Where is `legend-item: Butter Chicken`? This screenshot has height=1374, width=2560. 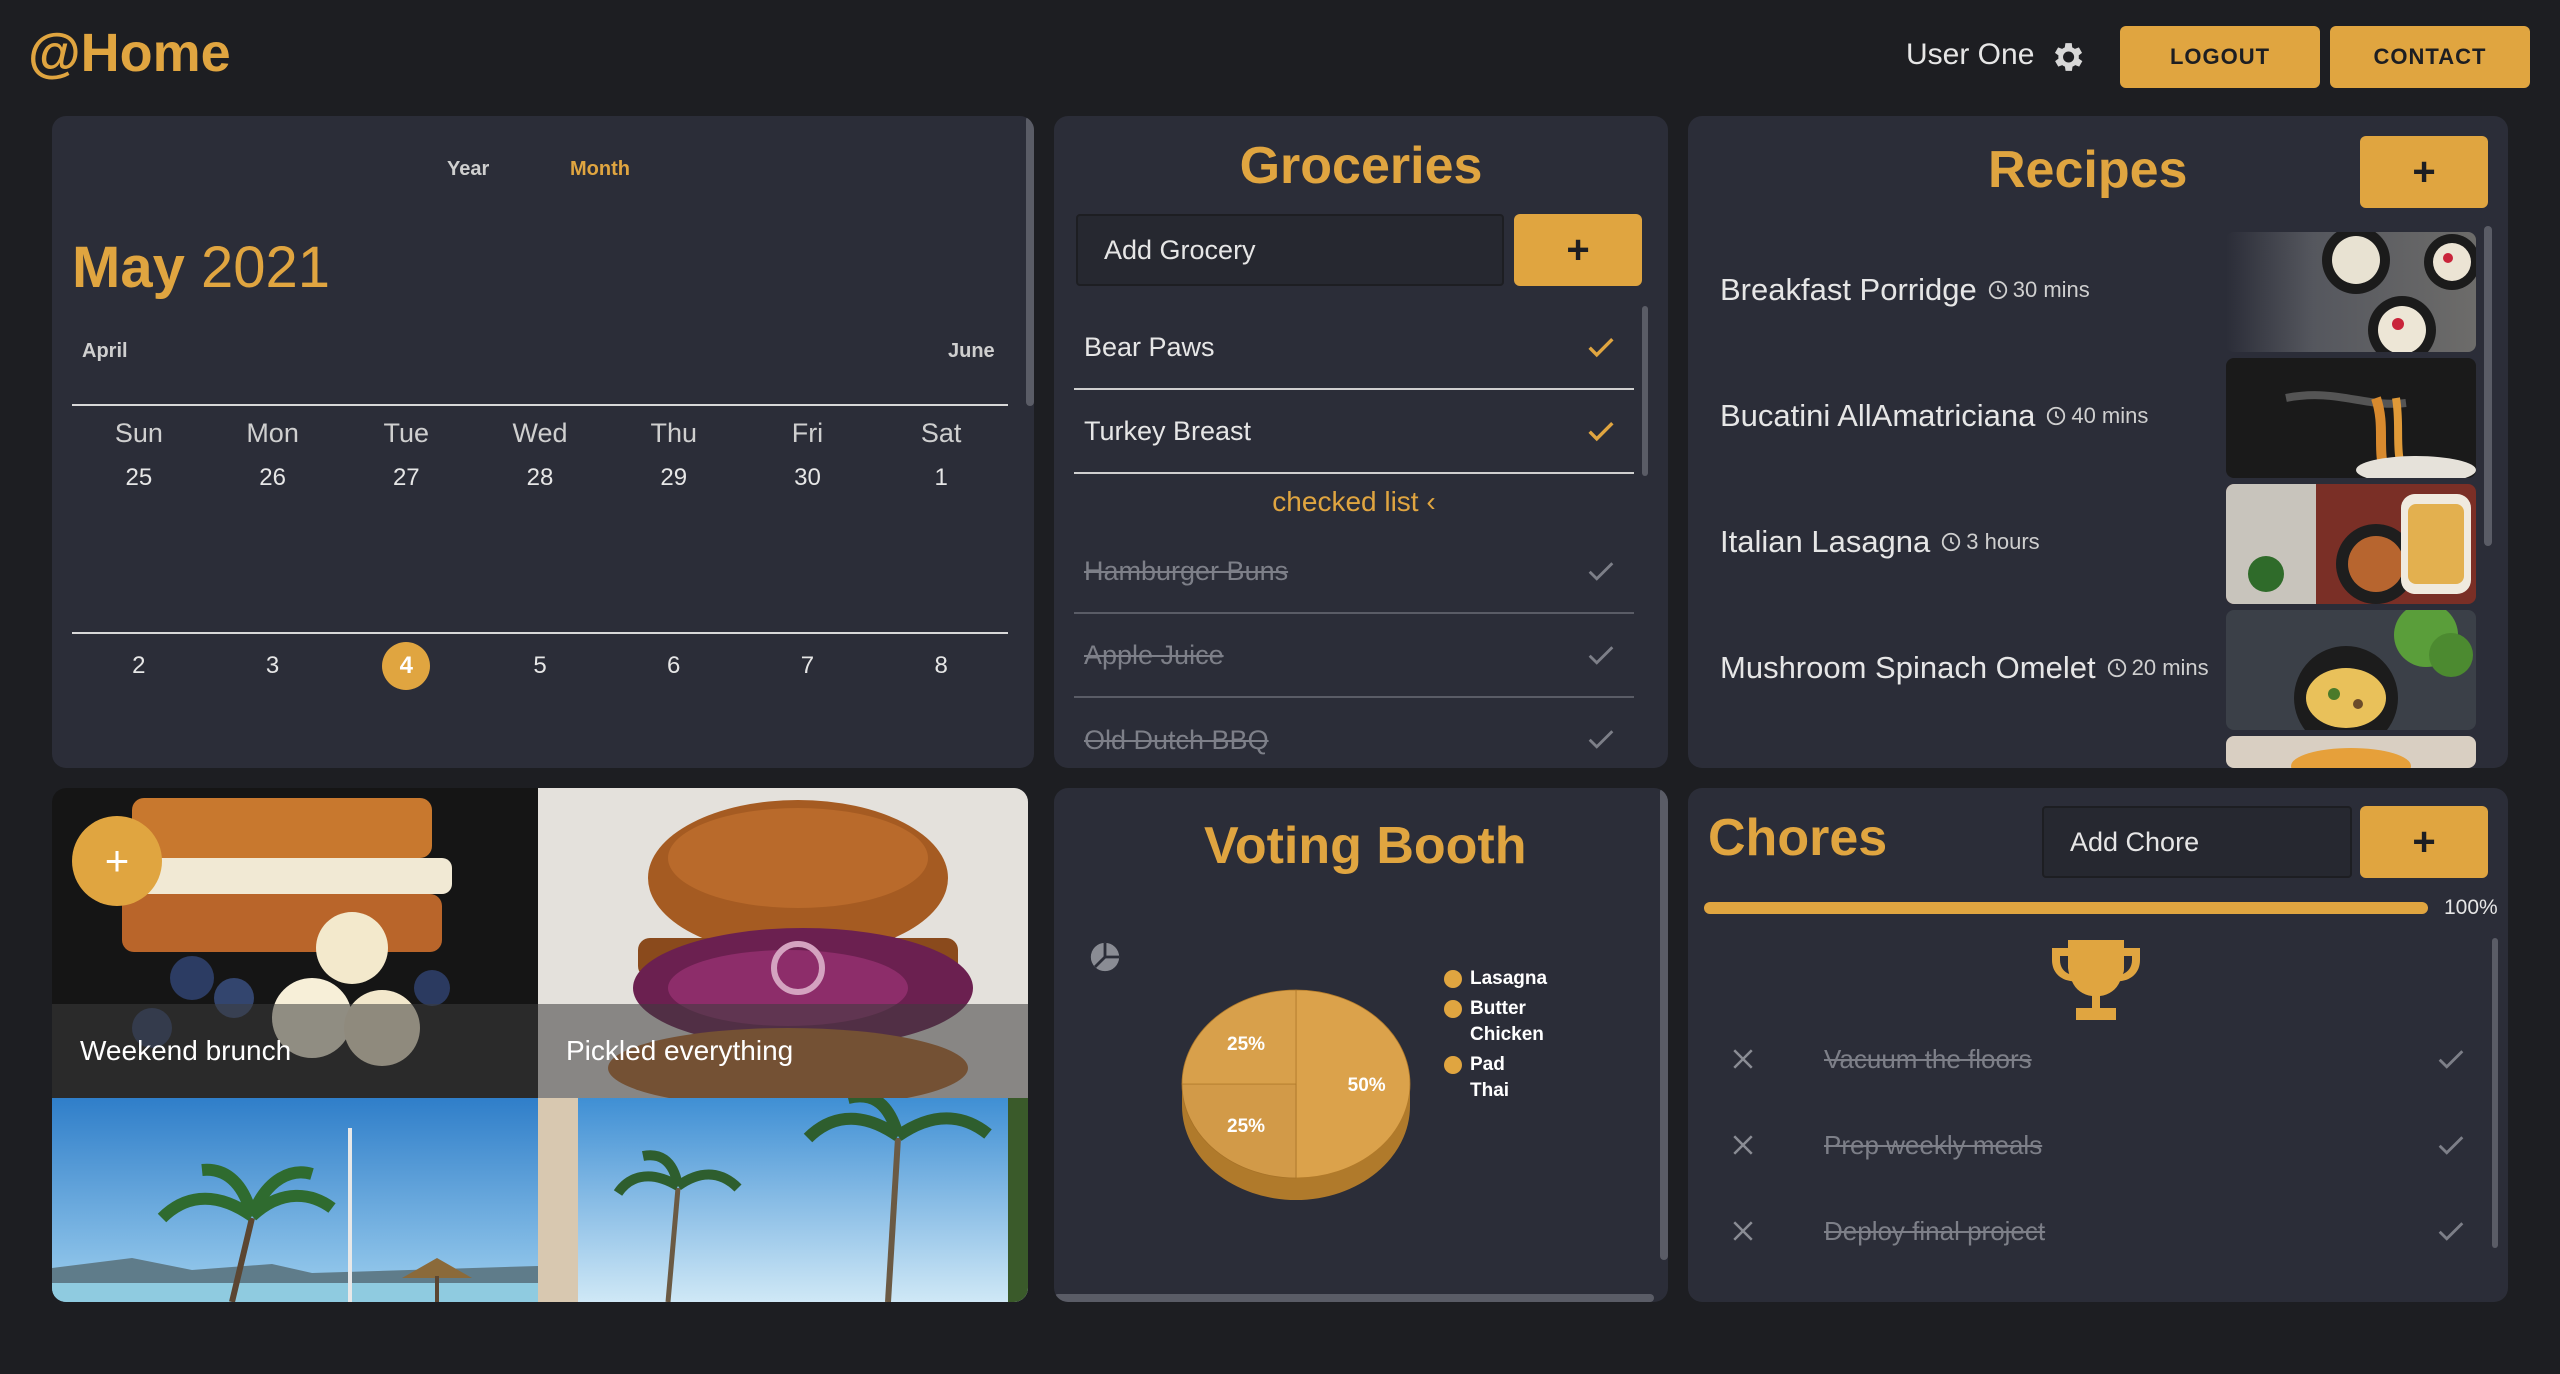 legend-item: Butter Chicken is located at coordinates (1512, 1022).